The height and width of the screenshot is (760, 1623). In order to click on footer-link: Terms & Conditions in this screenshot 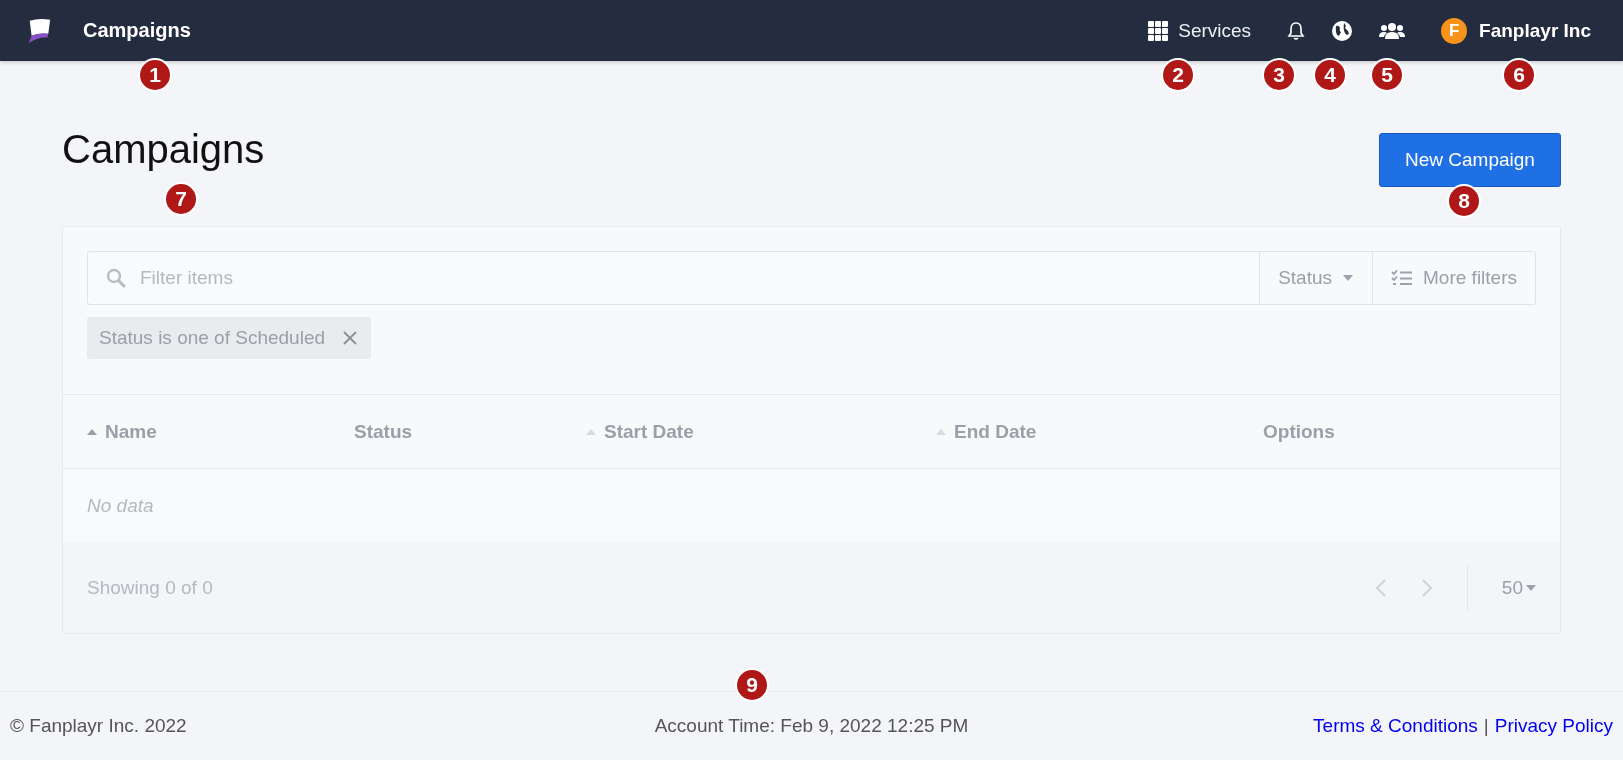, I will do `click(1395, 726)`.